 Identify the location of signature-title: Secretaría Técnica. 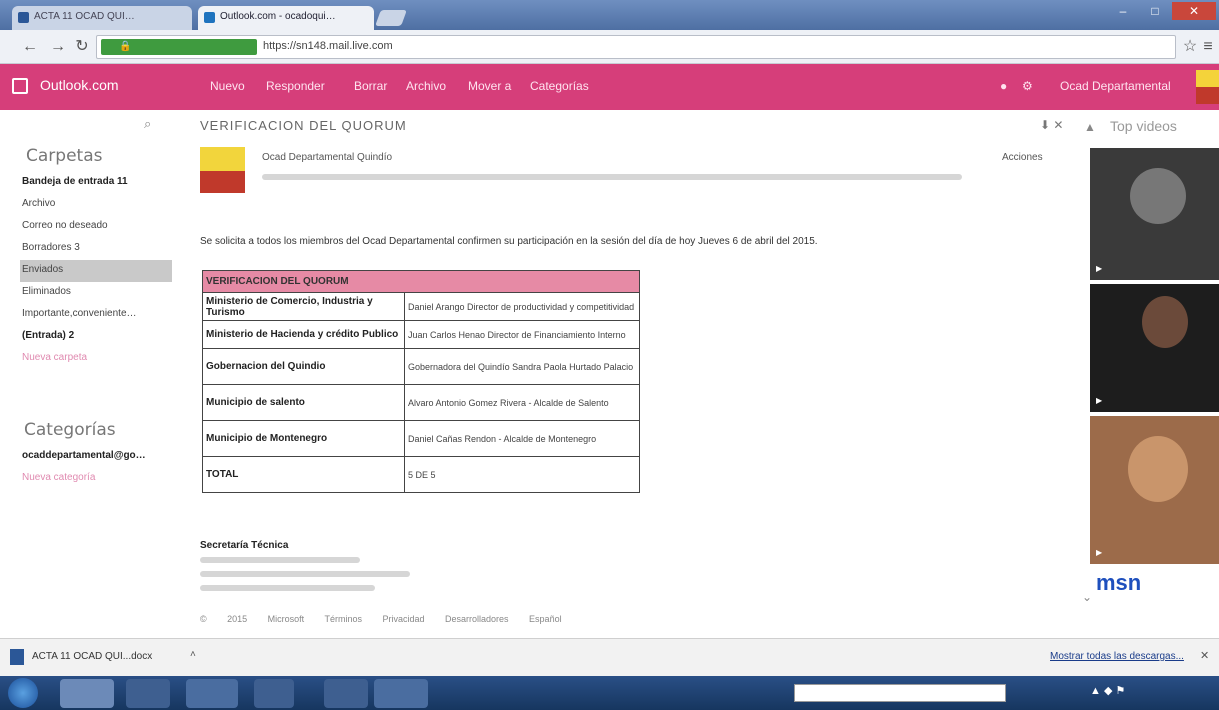
(244, 545).